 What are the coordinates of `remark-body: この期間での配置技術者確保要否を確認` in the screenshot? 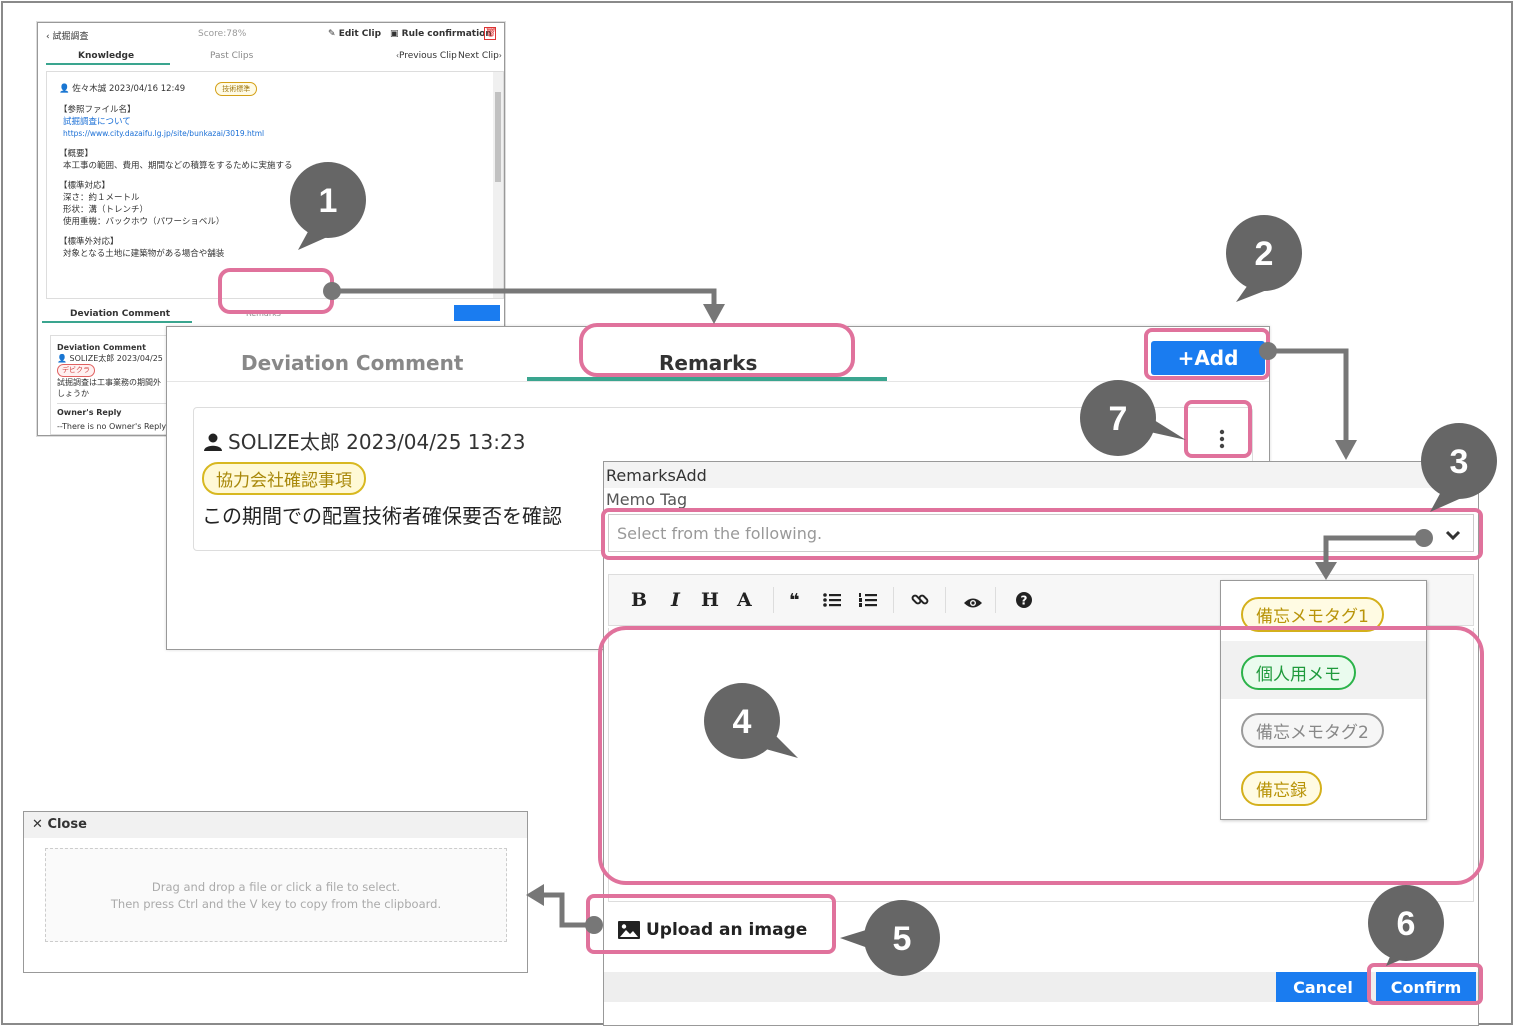 It's located at (382, 516).